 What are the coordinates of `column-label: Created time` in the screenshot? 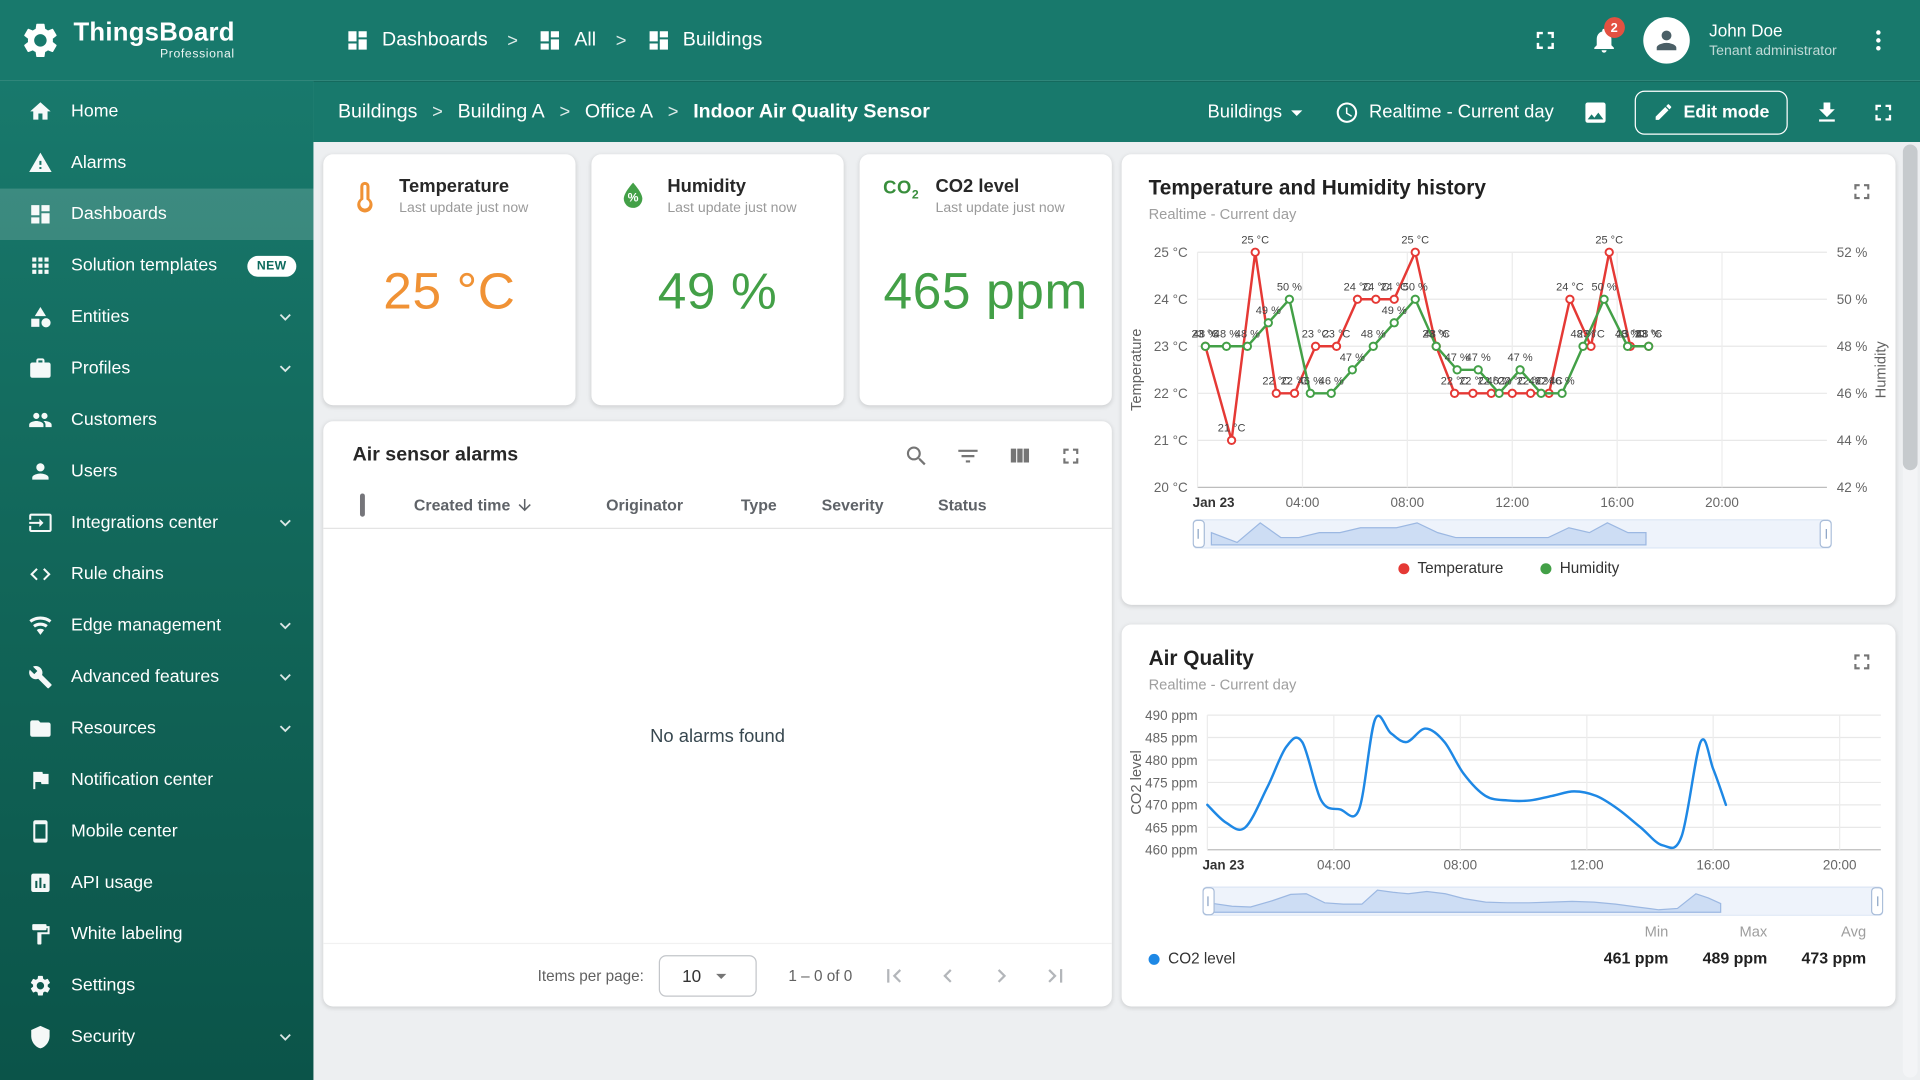 It's located at (462, 505).